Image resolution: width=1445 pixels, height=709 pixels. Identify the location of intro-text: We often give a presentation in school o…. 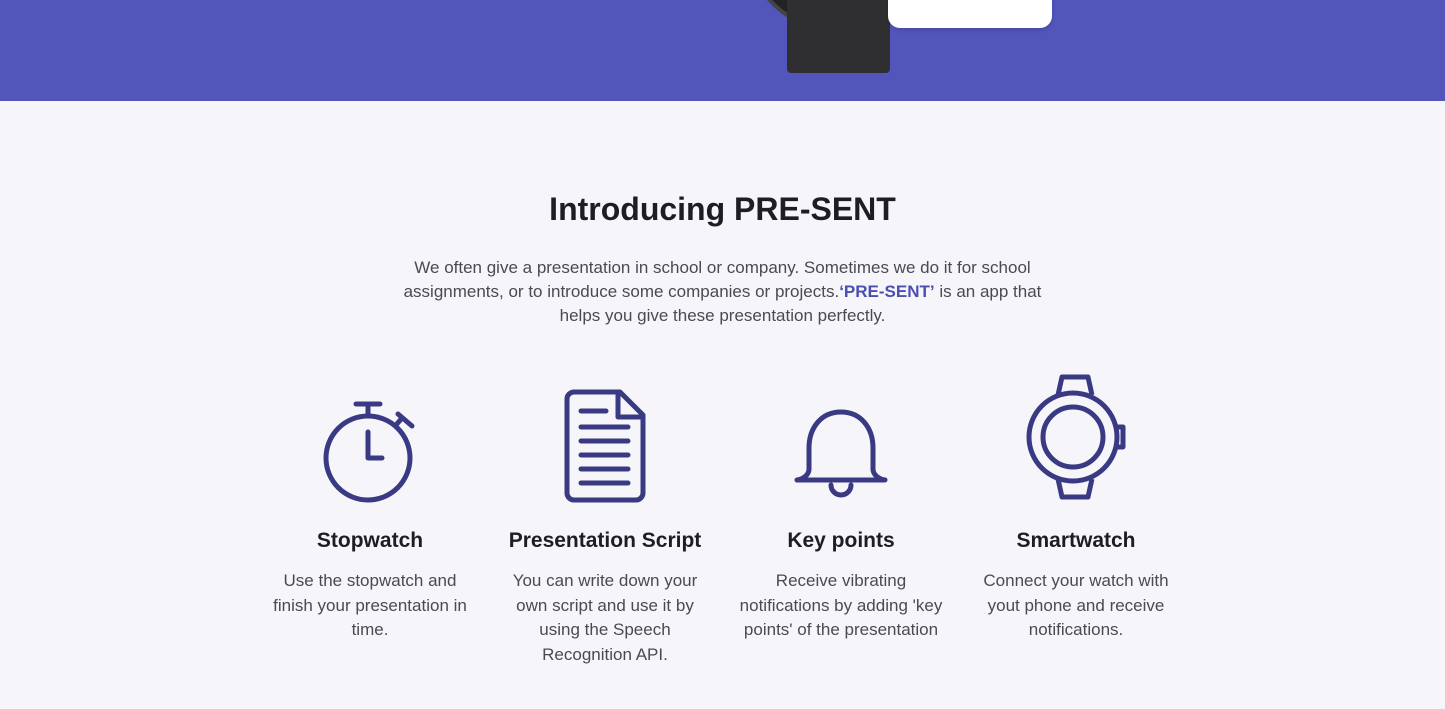
(722, 292).